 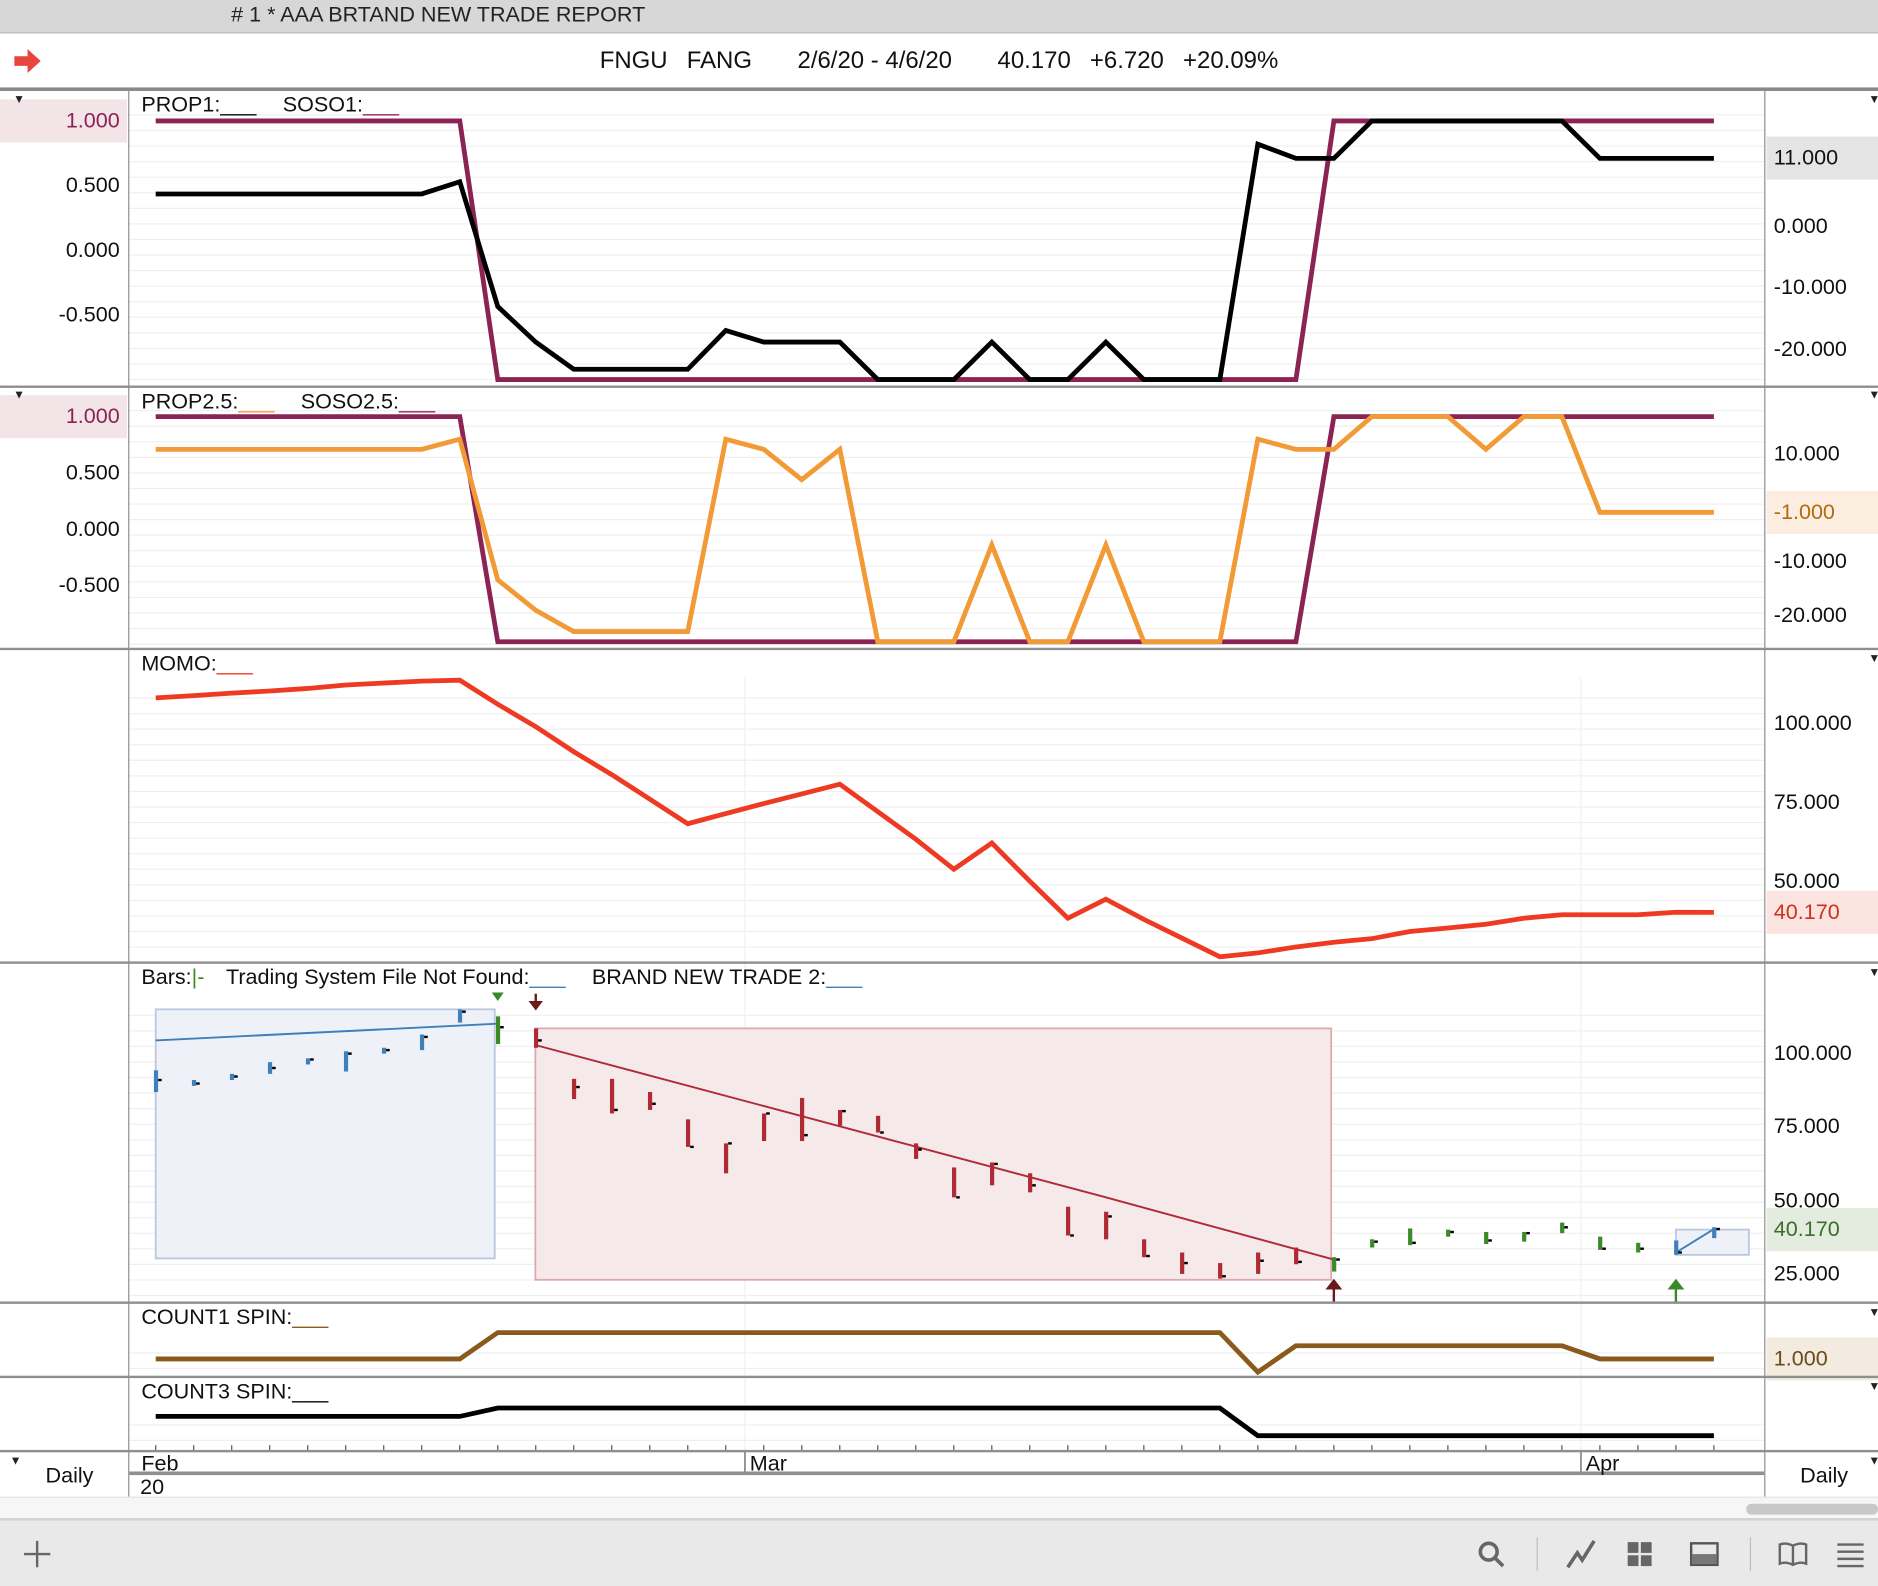 I want to click on bottom-toolbar, so click(x=939, y=1552).